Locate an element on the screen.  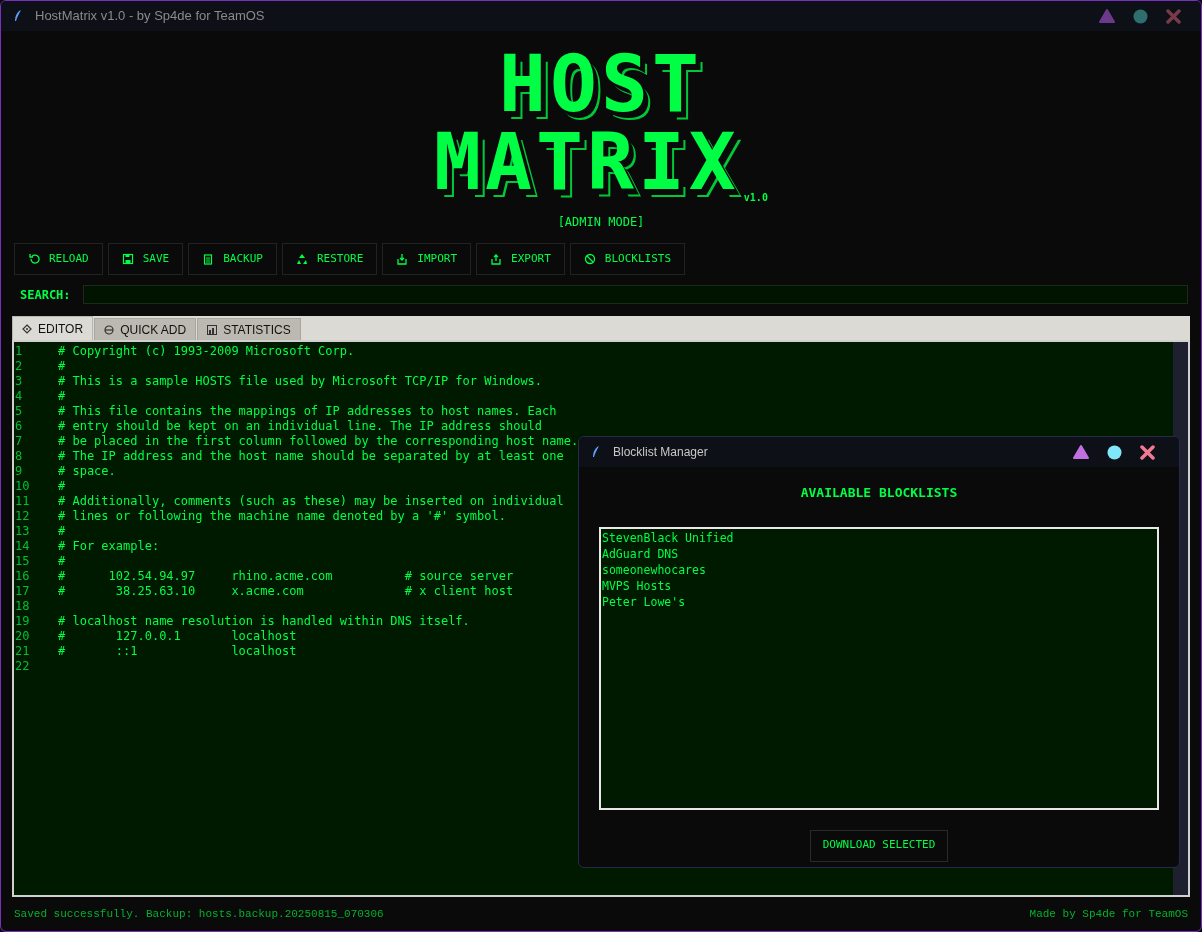
status-message: Saved successfully. Backup: hosts.backup.20250815_070306 is located at coordinates (199, 914).